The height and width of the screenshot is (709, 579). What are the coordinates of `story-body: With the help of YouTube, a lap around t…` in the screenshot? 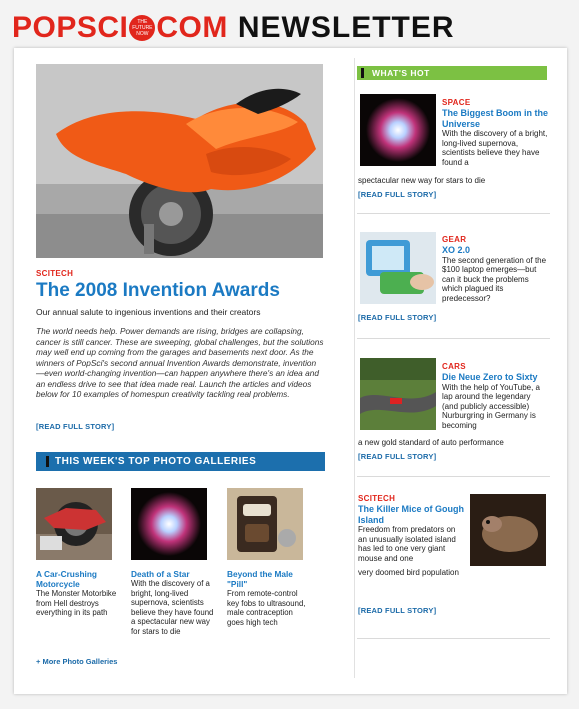 It's located at (491, 406).